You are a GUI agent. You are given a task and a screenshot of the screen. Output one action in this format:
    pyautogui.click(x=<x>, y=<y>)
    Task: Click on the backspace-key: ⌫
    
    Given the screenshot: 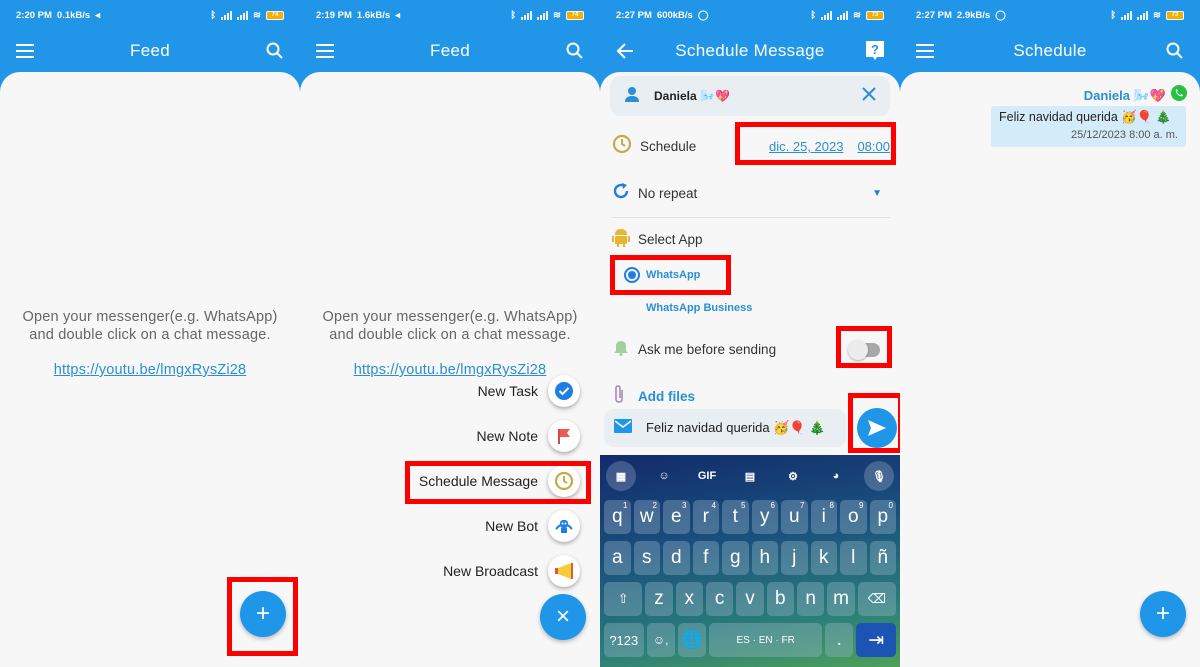 What is the action you would take?
    pyautogui.click(x=876, y=599)
    